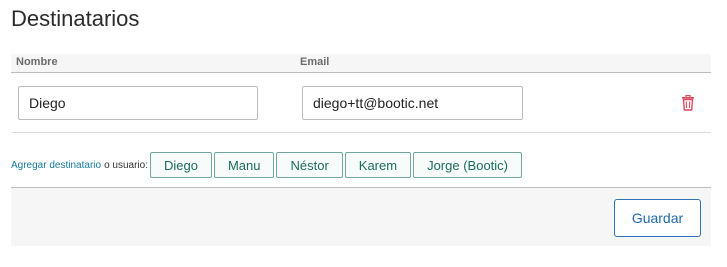 The image size is (727, 267). I want to click on user-button-diego: Diego, so click(180, 165).